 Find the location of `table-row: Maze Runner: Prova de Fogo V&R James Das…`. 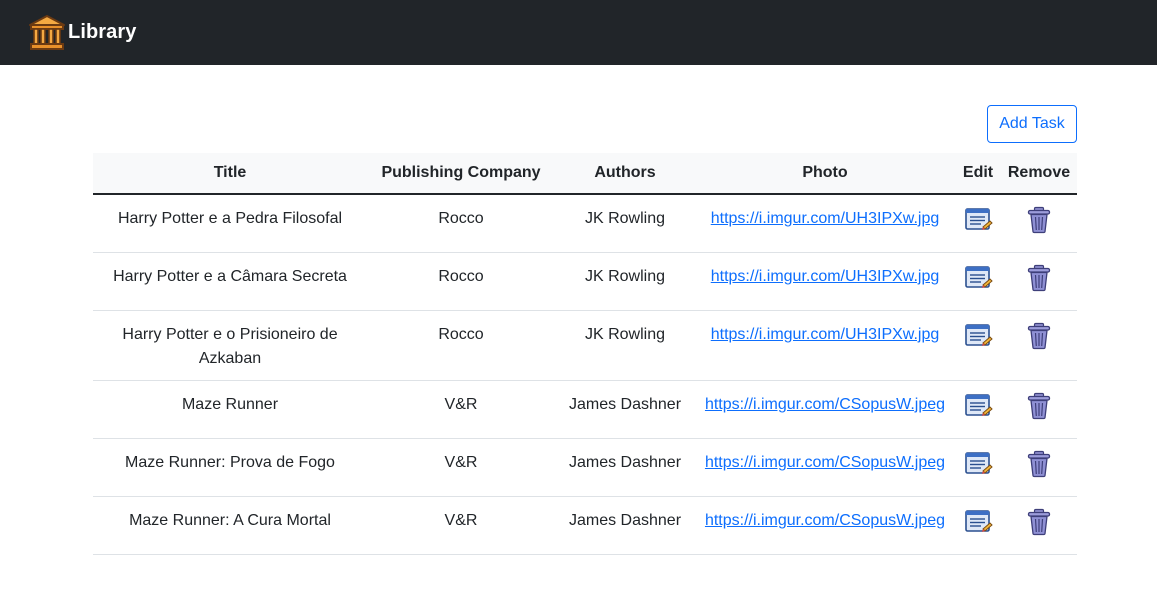

table-row: Maze Runner: Prova de Fogo V&R James Das… is located at coordinates (585, 467).